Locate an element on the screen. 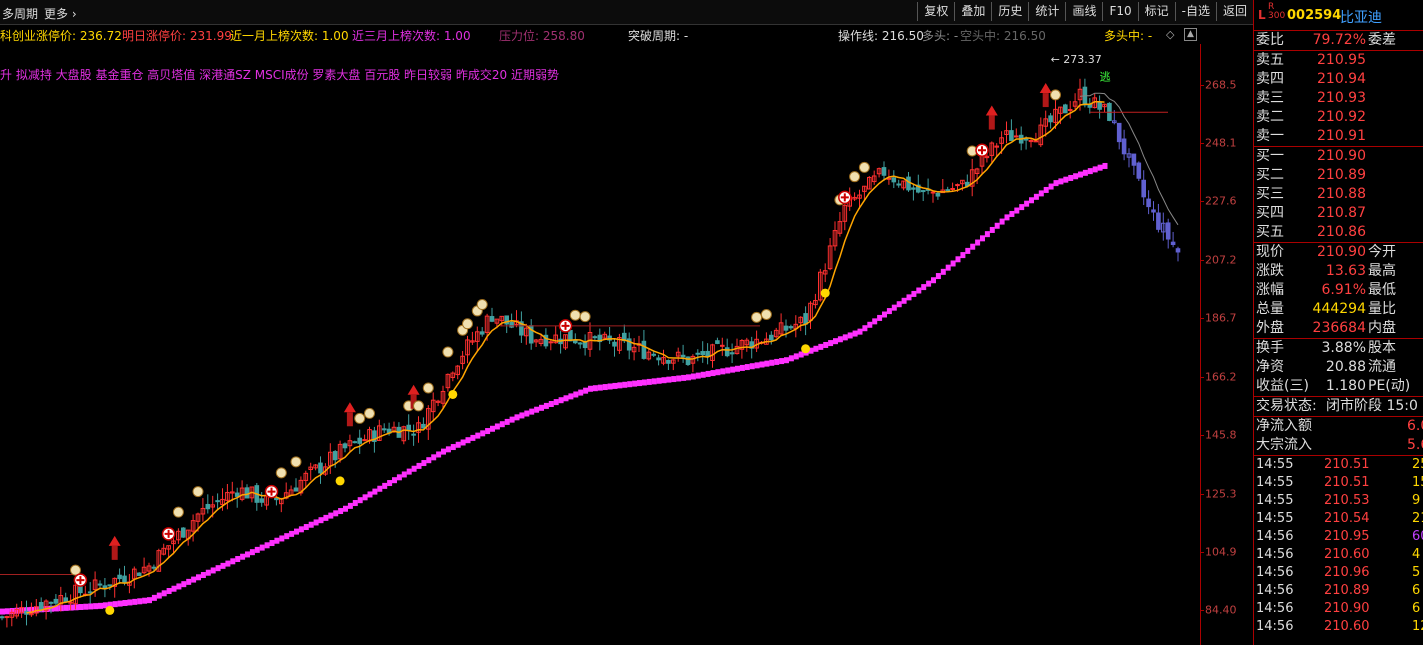 Image resolution: width=1423 pixels, height=645 pixels. bid-levels: 买一 210.90 买二 210.89 买三 210.88 买四 210.87 买五 210.86 is located at coordinates (1338, 194).